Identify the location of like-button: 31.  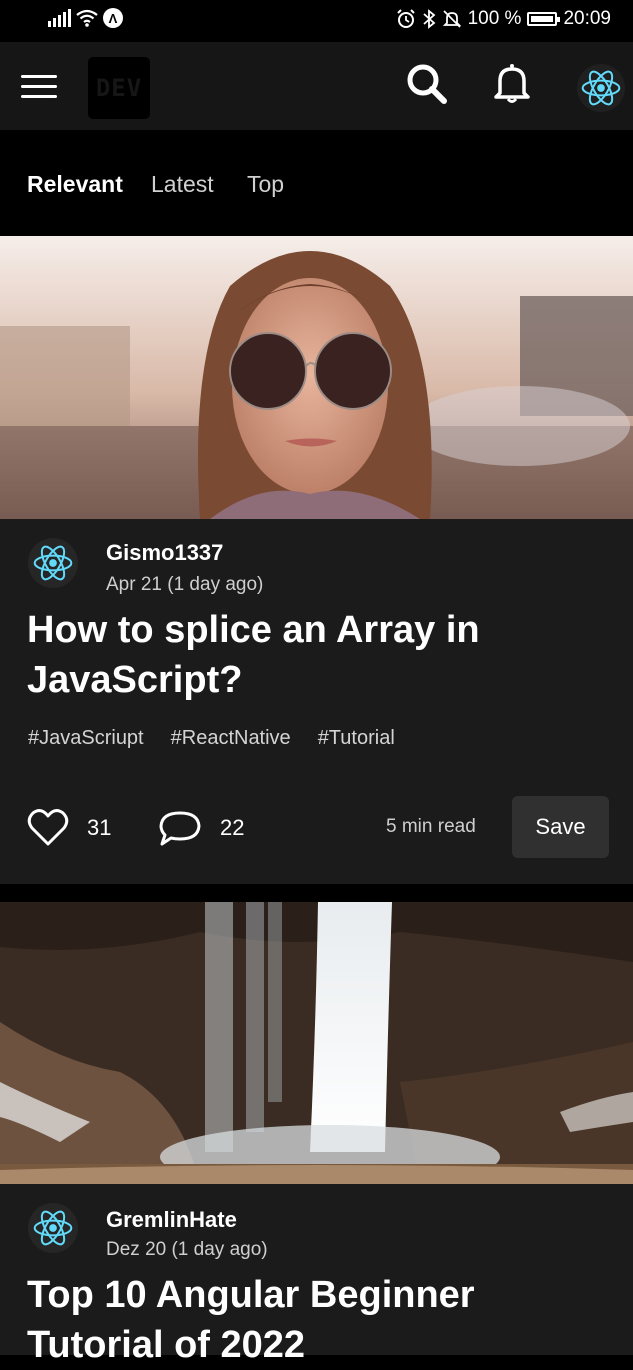
(69, 828).